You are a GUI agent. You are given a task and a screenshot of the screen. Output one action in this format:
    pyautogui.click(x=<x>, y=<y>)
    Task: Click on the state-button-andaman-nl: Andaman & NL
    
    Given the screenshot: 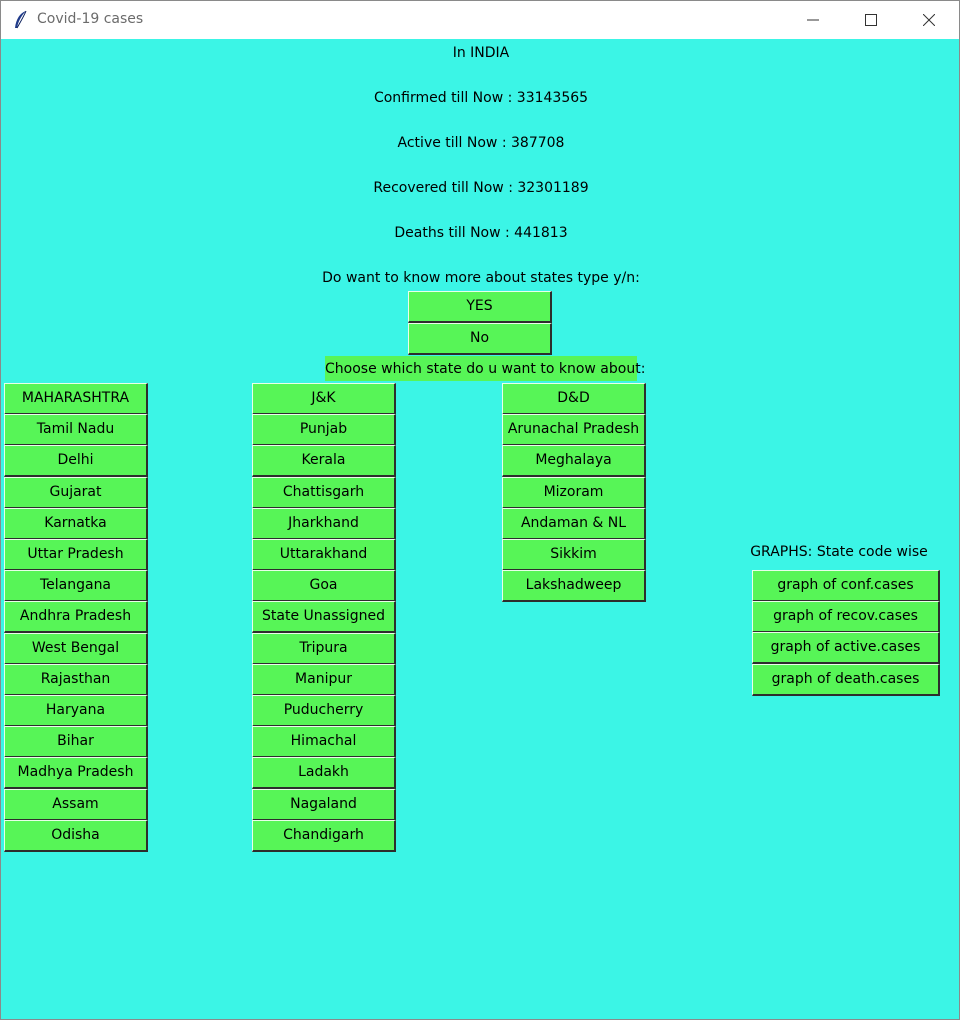 What is the action you would take?
    pyautogui.click(x=574, y=523)
    